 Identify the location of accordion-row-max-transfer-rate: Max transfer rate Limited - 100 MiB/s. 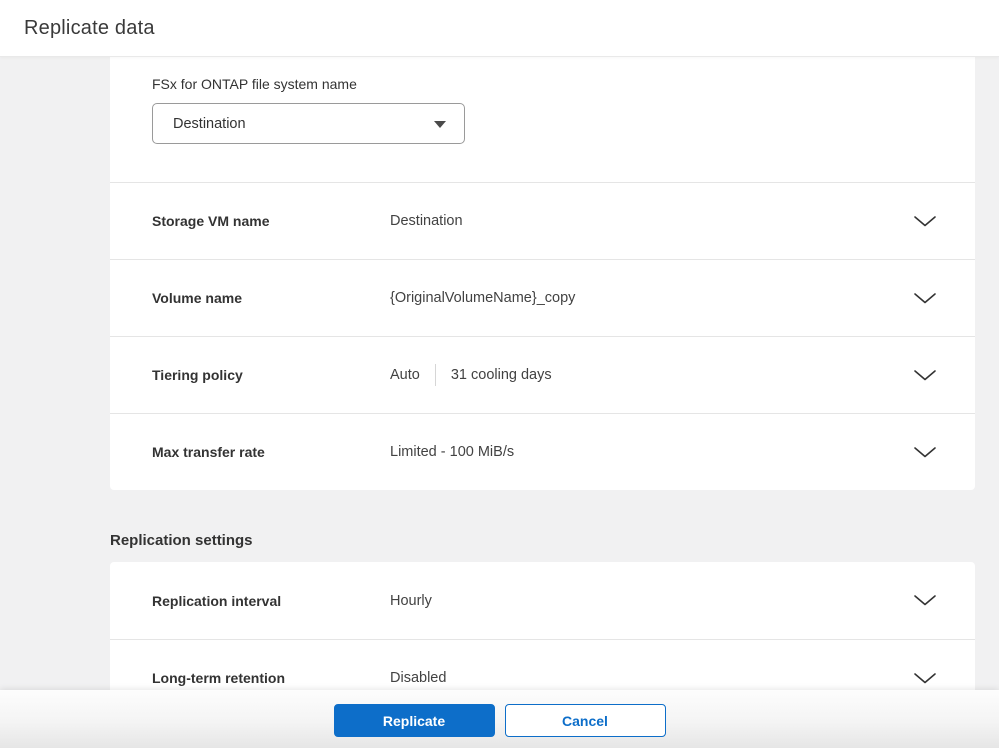
(542, 451).